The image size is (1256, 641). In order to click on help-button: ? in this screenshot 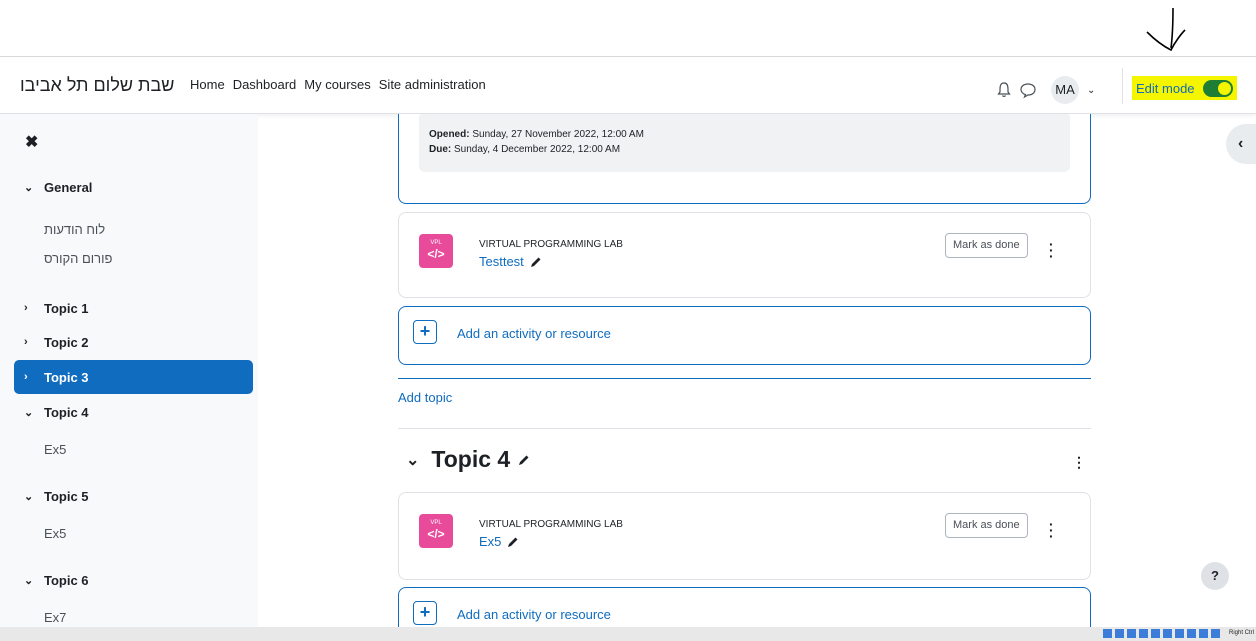, I will do `click(1215, 576)`.